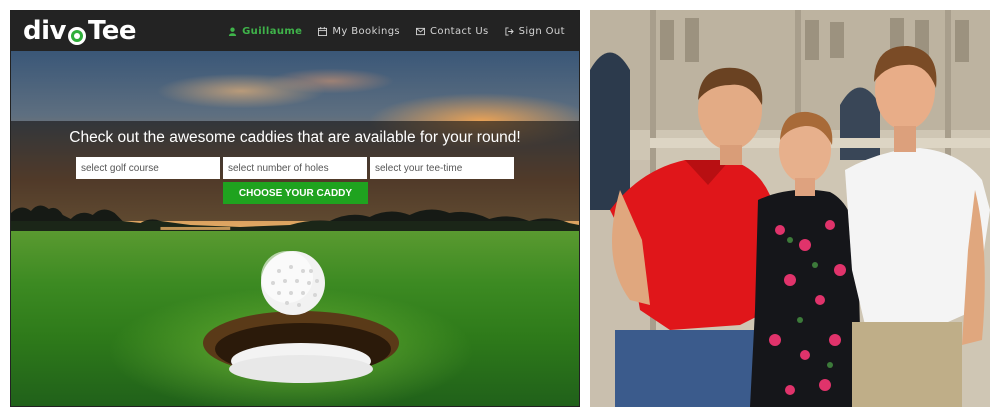  What do you see at coordinates (323, 31) in the screenshot?
I see `calendar-icon` at bounding box center [323, 31].